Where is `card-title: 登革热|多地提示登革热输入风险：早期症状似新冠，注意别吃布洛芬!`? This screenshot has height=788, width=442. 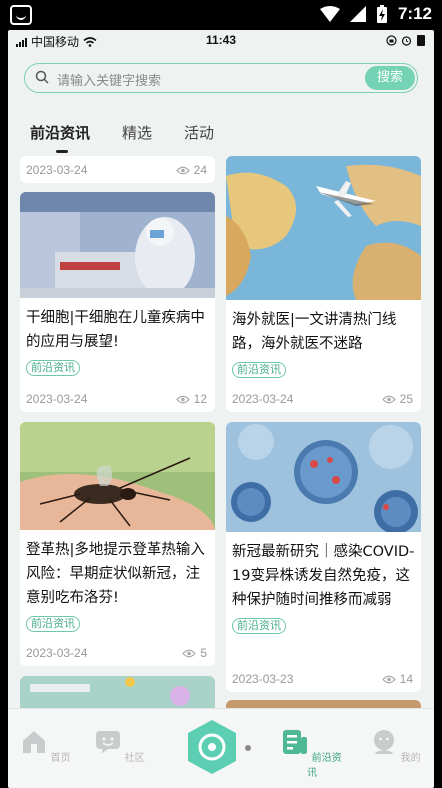 card-title: 登革热|多地提示登革热输入风险：早期症状似新冠，注意别吃布洛芬! is located at coordinates (115, 574).